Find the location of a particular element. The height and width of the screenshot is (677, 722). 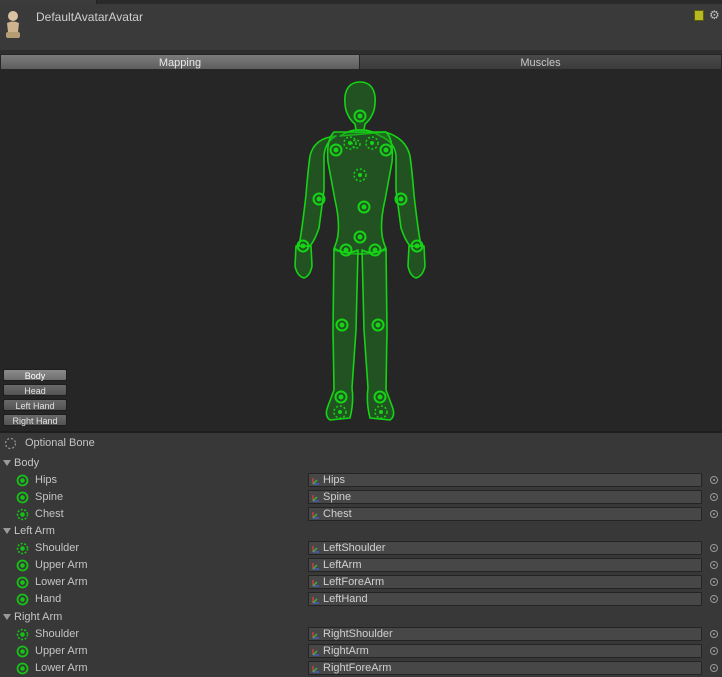

tab-muscles: Muscles is located at coordinates (541, 62).